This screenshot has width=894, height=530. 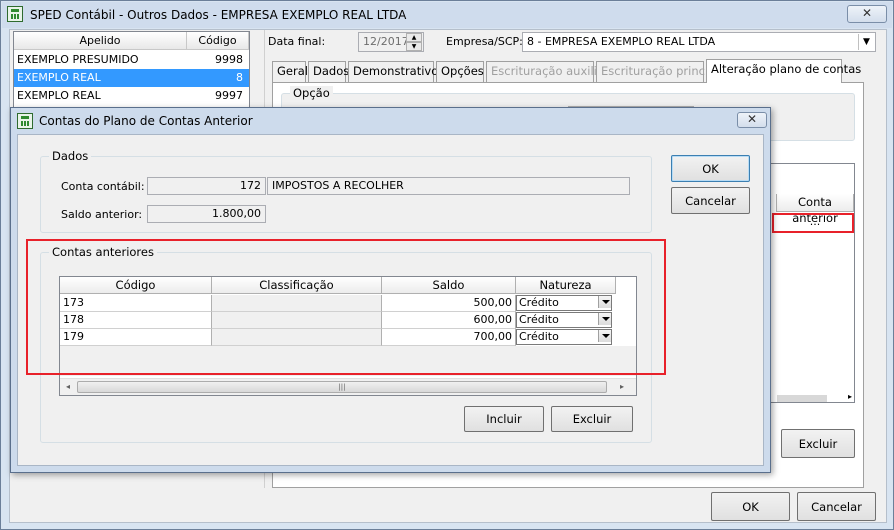 What do you see at coordinates (103, 186) in the screenshot?
I see `conta-contabil-label: Conta contábil:` at bounding box center [103, 186].